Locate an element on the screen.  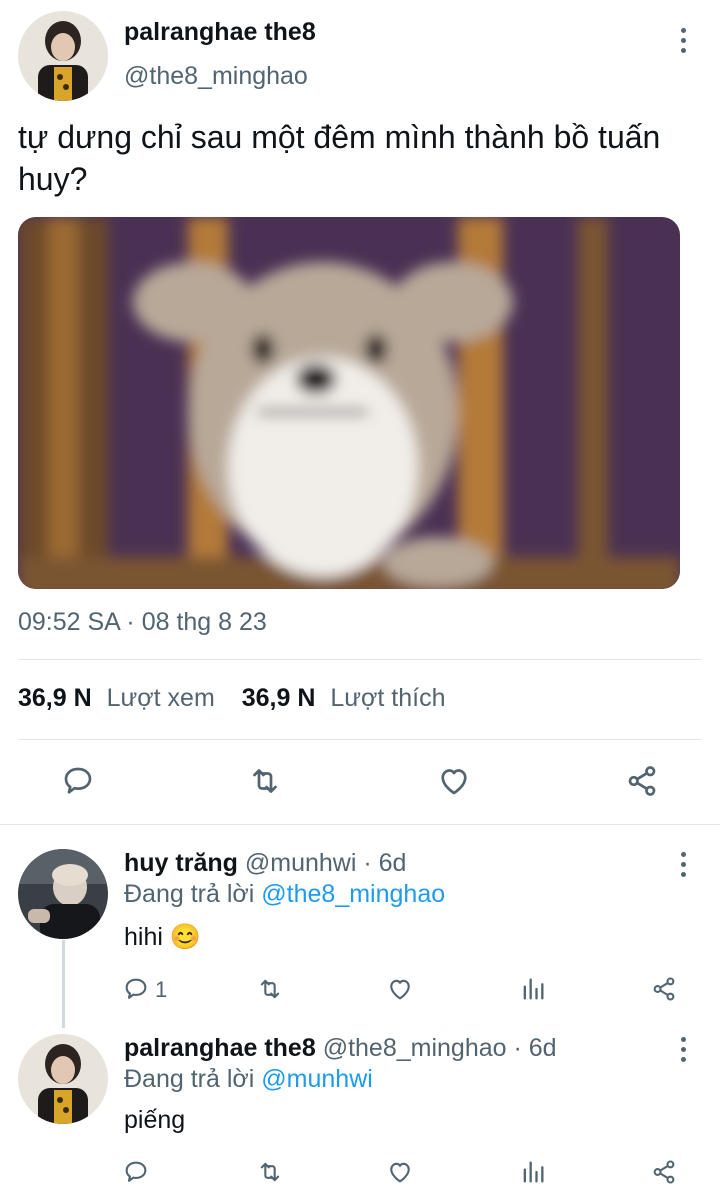
tweet-text-line: huy? is located at coordinates (53, 179).